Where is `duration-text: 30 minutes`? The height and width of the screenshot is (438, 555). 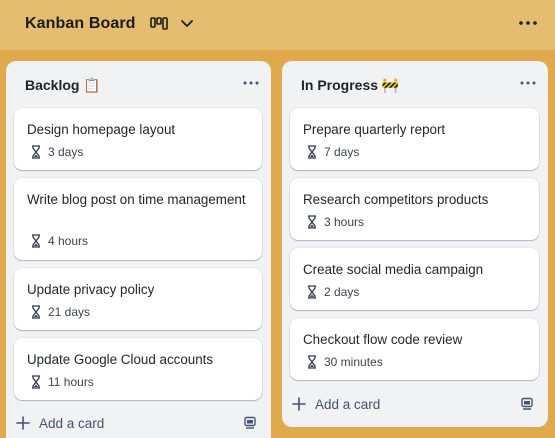
duration-text: 30 minutes is located at coordinates (353, 362).